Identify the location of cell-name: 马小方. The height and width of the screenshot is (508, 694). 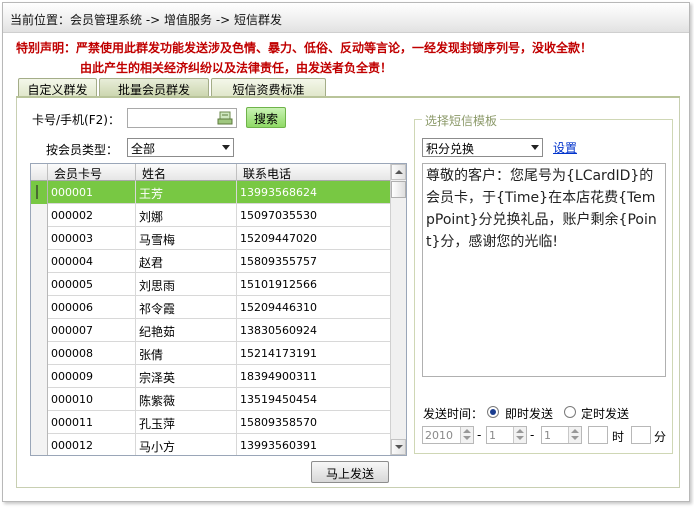
(186, 444).